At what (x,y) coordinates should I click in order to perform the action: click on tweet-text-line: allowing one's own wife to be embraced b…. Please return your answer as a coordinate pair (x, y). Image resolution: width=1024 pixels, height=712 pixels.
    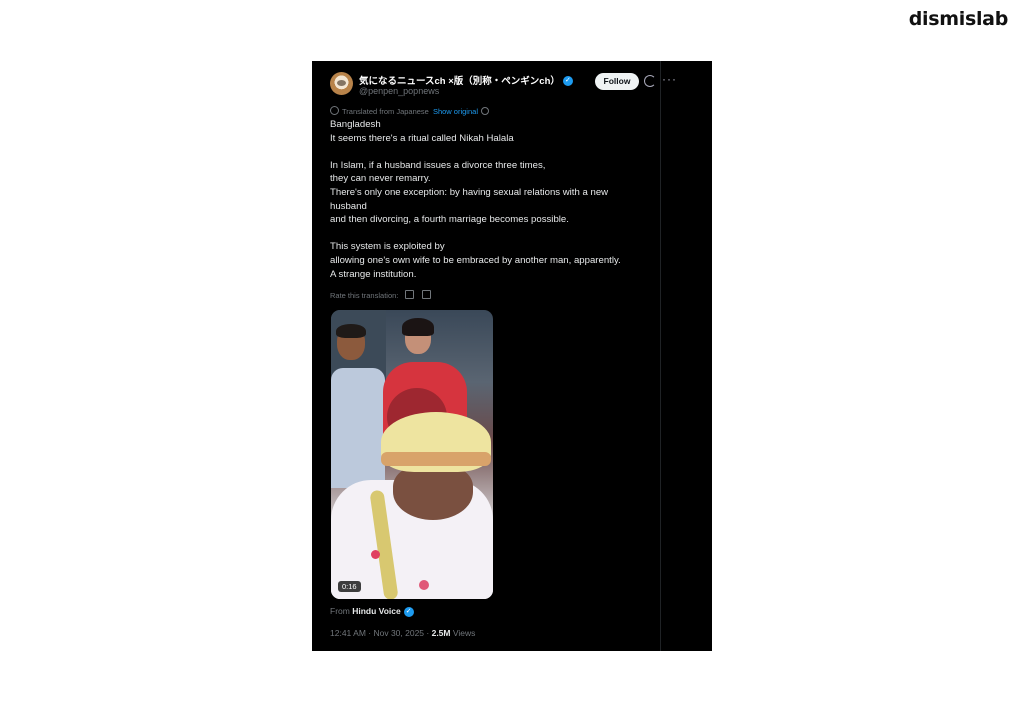
    Looking at the image, I should click on (475, 260).